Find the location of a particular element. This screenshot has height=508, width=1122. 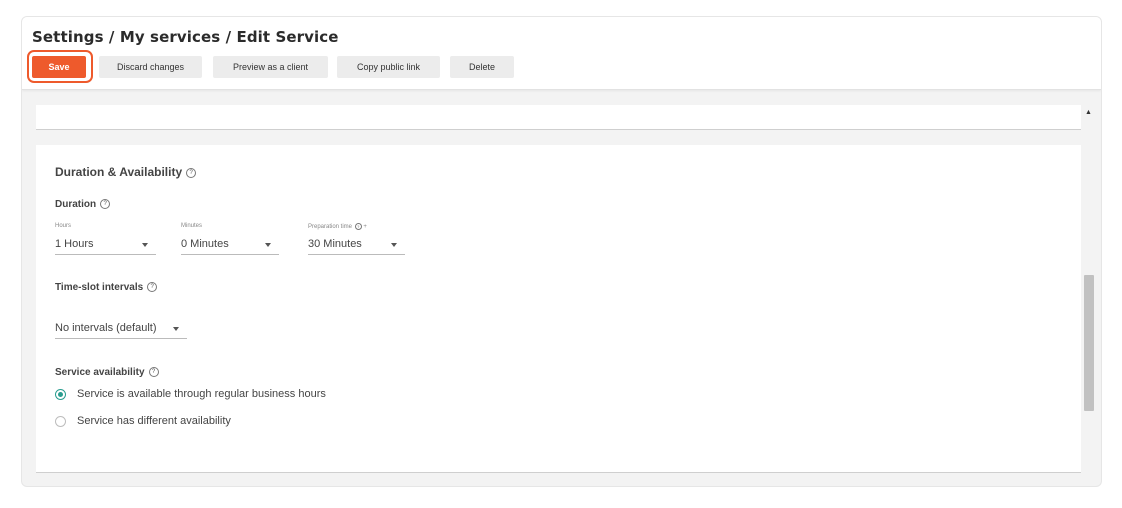

discard-changes-button: Discard changes is located at coordinates (150, 67).